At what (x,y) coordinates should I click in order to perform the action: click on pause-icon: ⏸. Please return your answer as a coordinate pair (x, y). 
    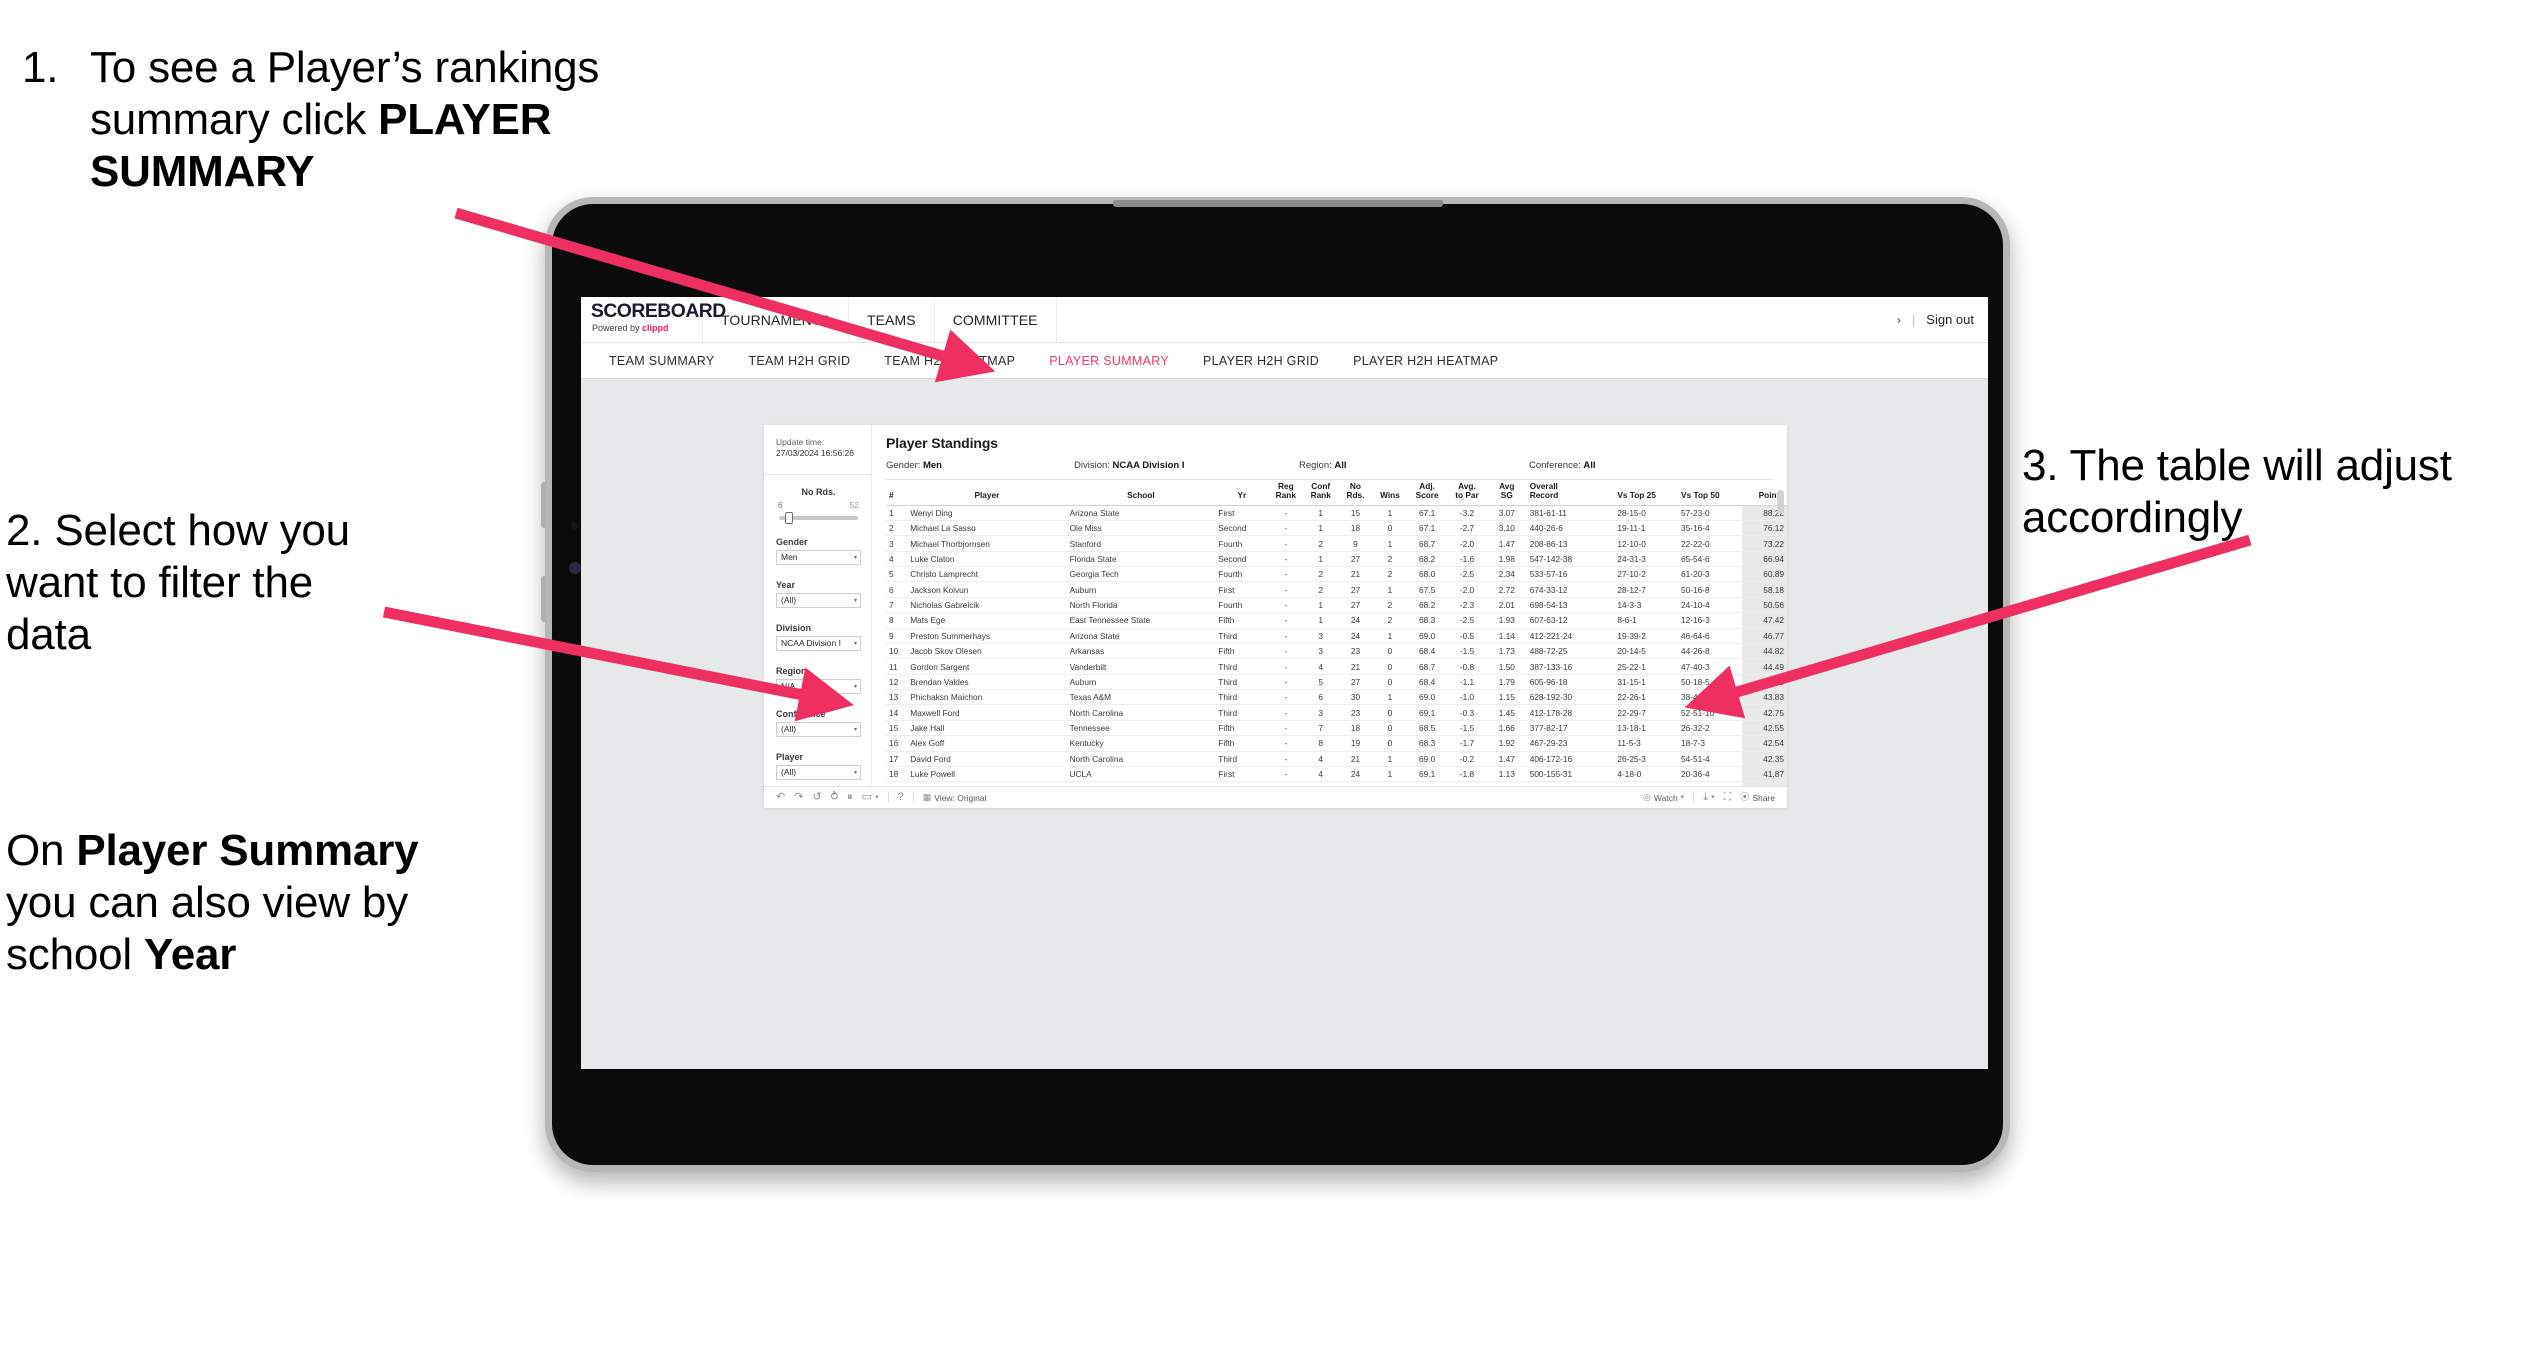
    Looking at the image, I should click on (850, 797).